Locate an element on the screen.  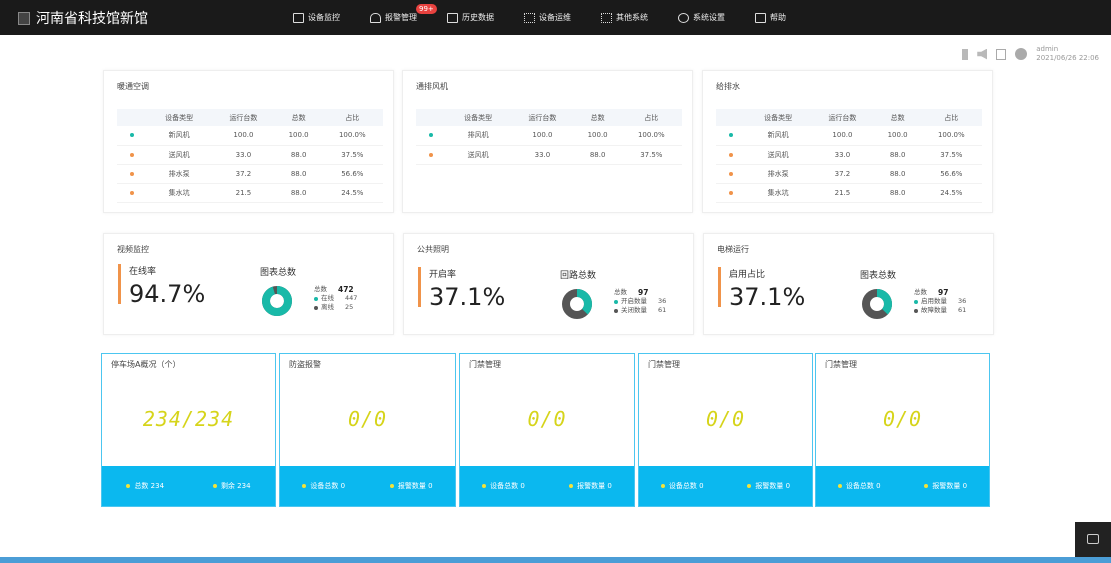
legend-item: 故障数量 61 is located at coordinates (940, 310).